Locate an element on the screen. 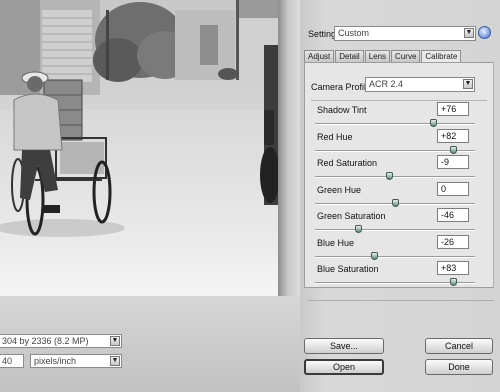 The width and height of the screenshot is (500, 392). open-button: Open is located at coordinates (344, 367).